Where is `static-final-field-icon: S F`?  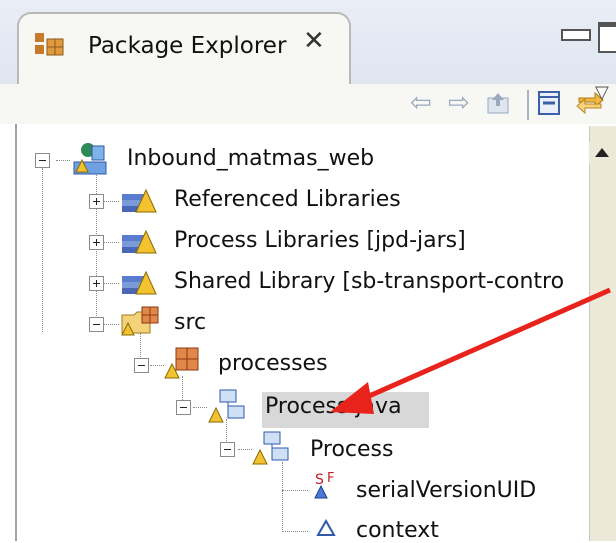
static-final-field-icon: S F is located at coordinates (324, 485).